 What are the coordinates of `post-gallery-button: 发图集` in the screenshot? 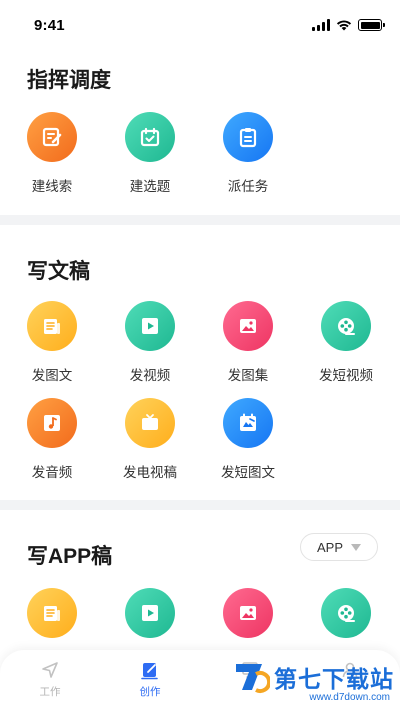 It's located at (248, 342).